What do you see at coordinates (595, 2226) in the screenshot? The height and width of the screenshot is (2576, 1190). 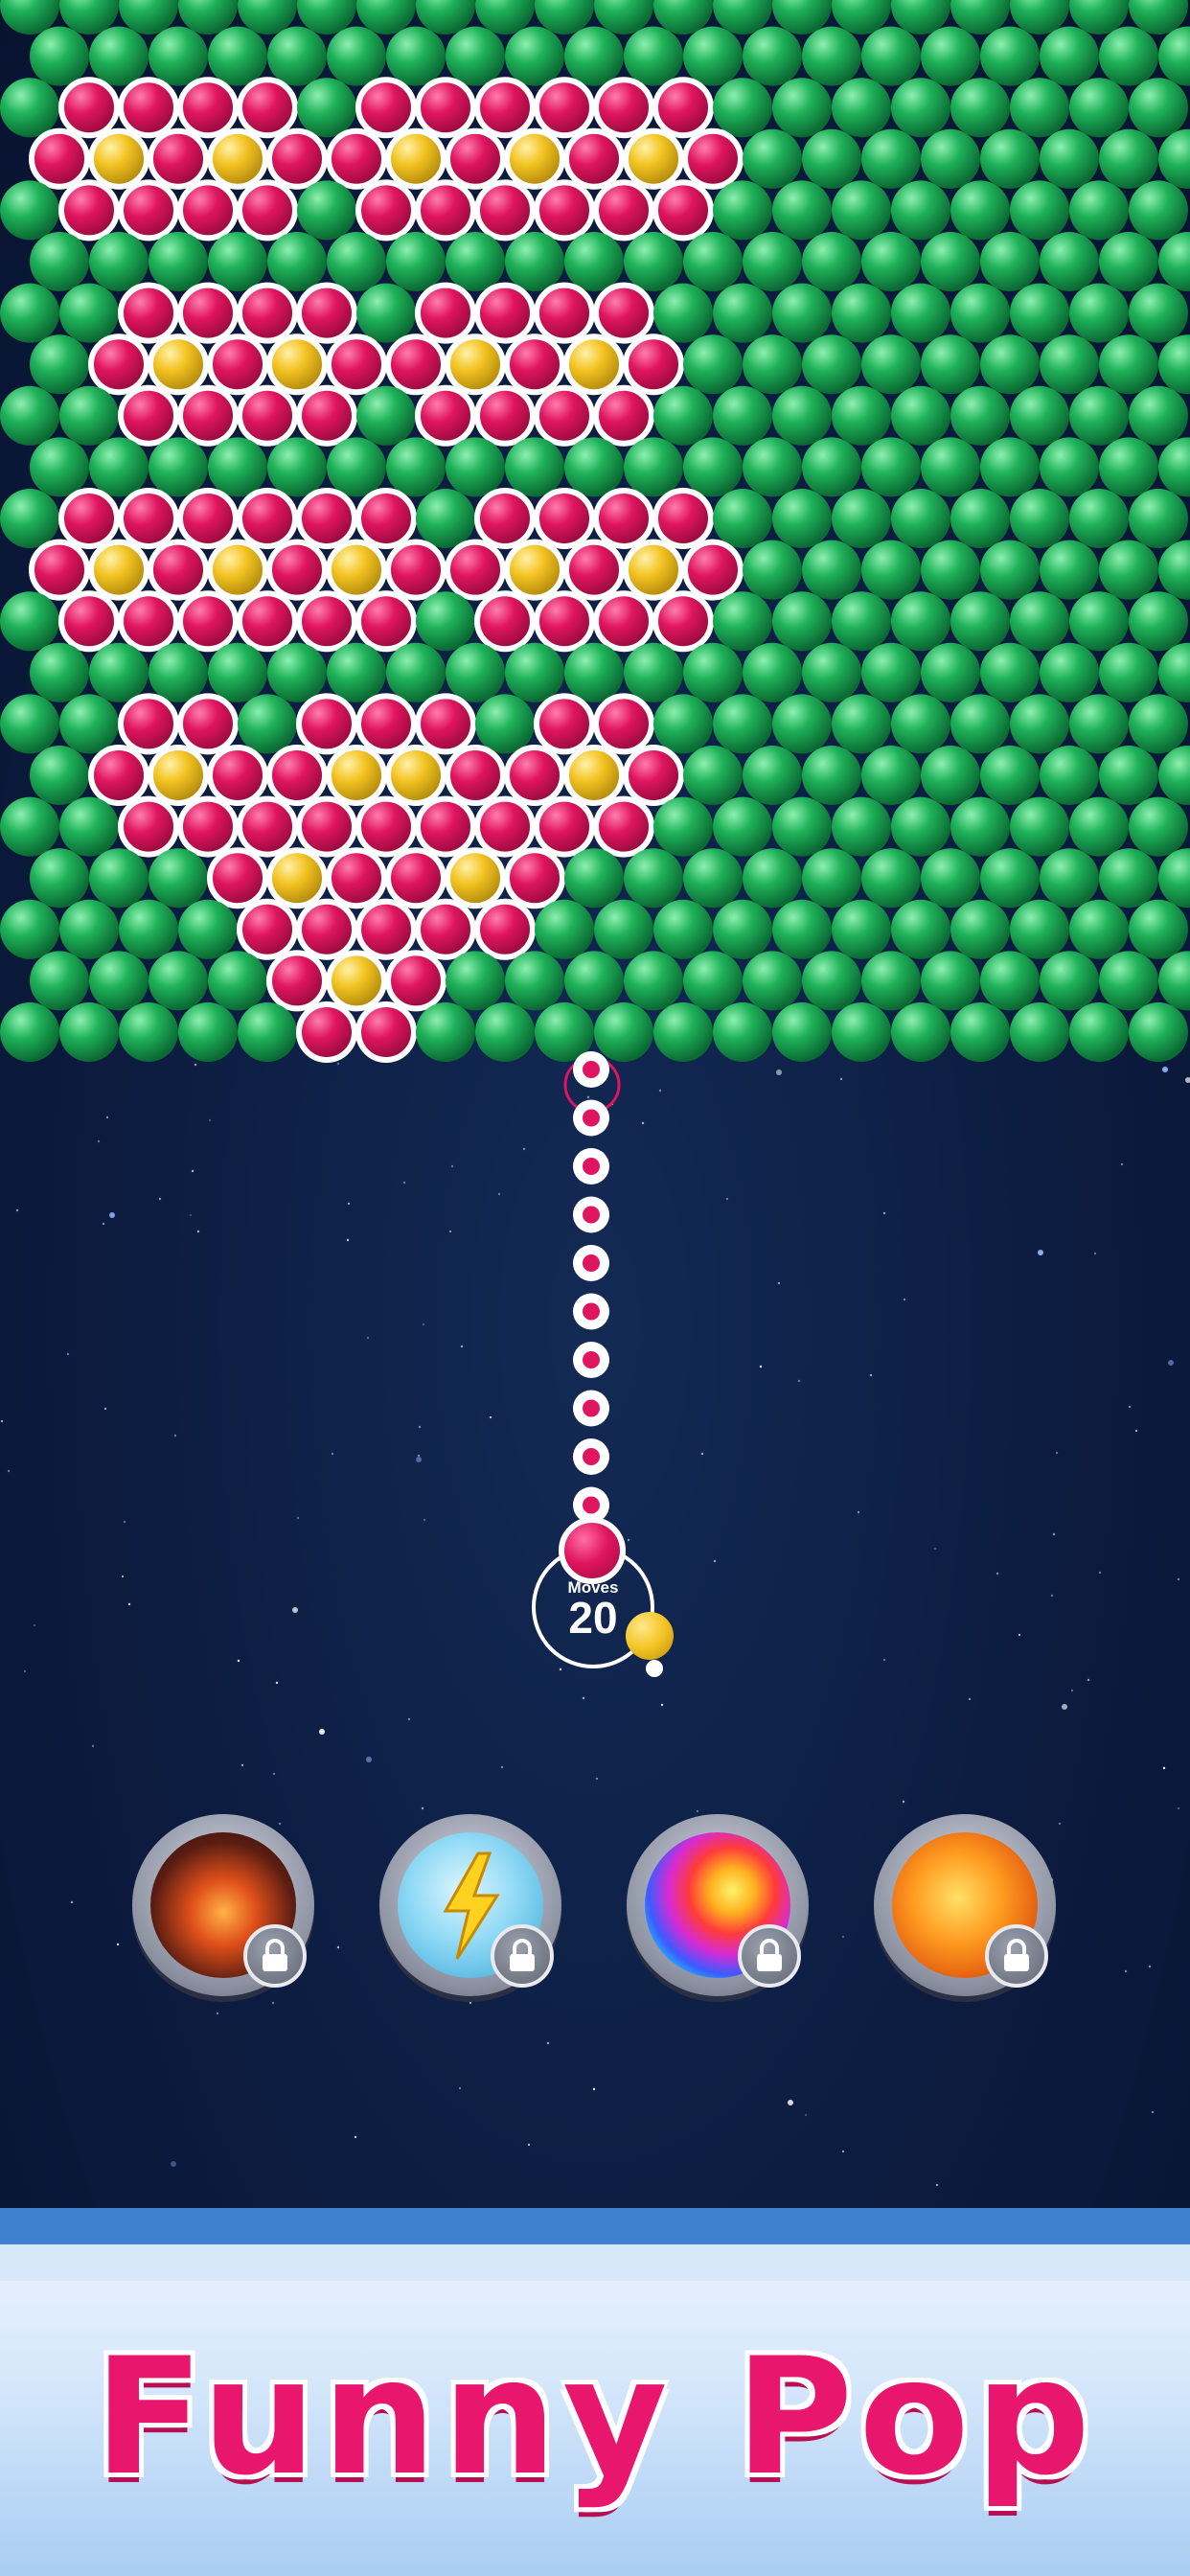 I see `banner-stripe` at bounding box center [595, 2226].